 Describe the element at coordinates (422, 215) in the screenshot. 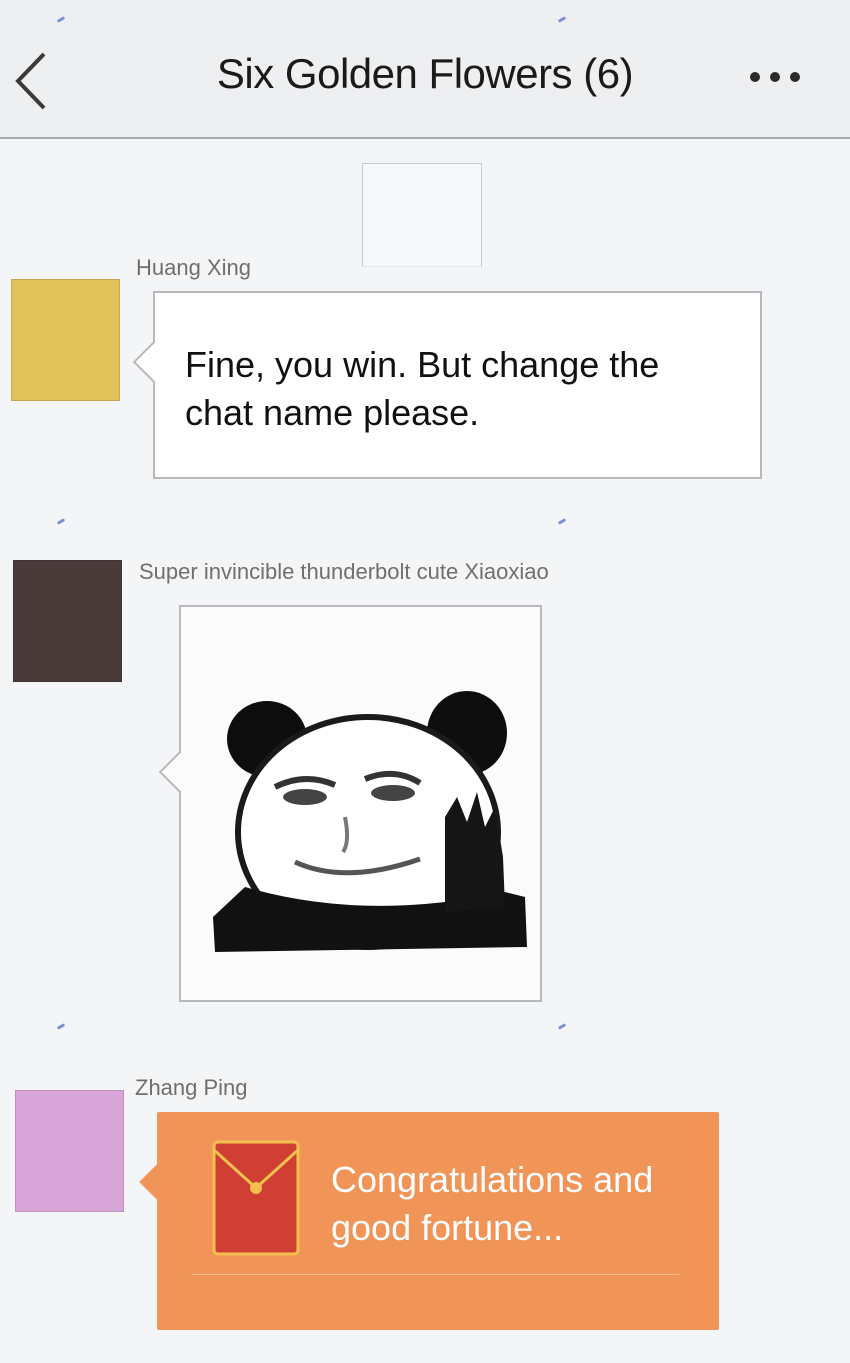

I see `system-notice-box` at that location.